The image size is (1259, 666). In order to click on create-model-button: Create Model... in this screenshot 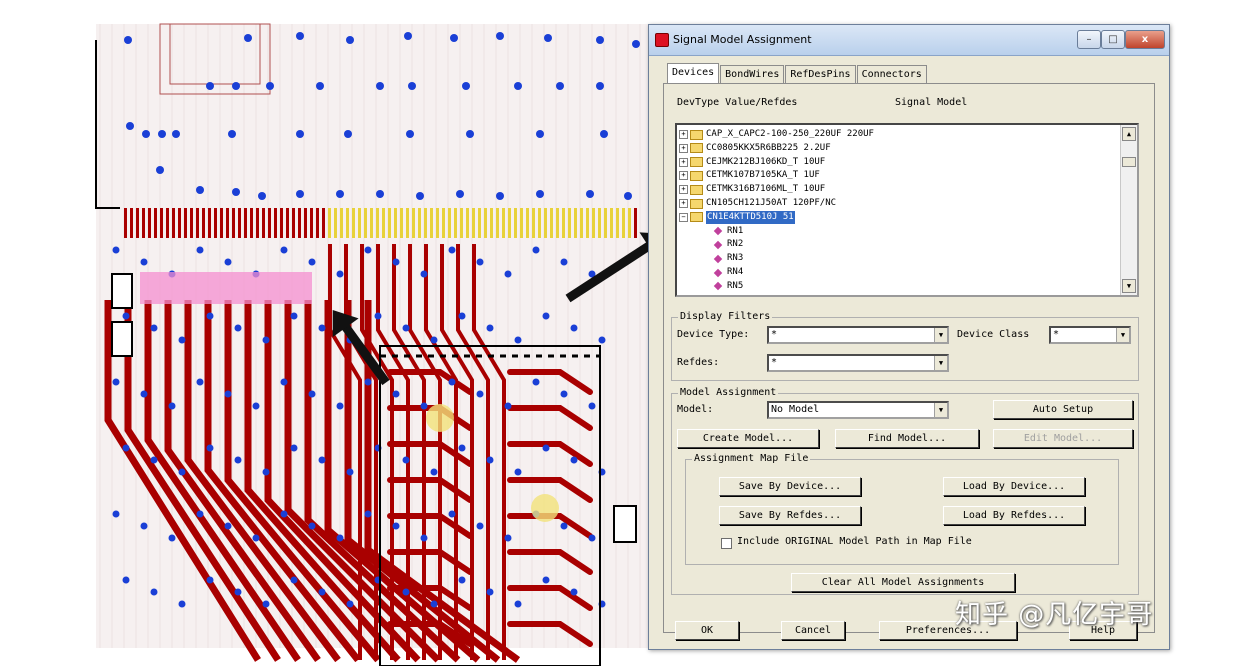, I will do `click(748, 438)`.